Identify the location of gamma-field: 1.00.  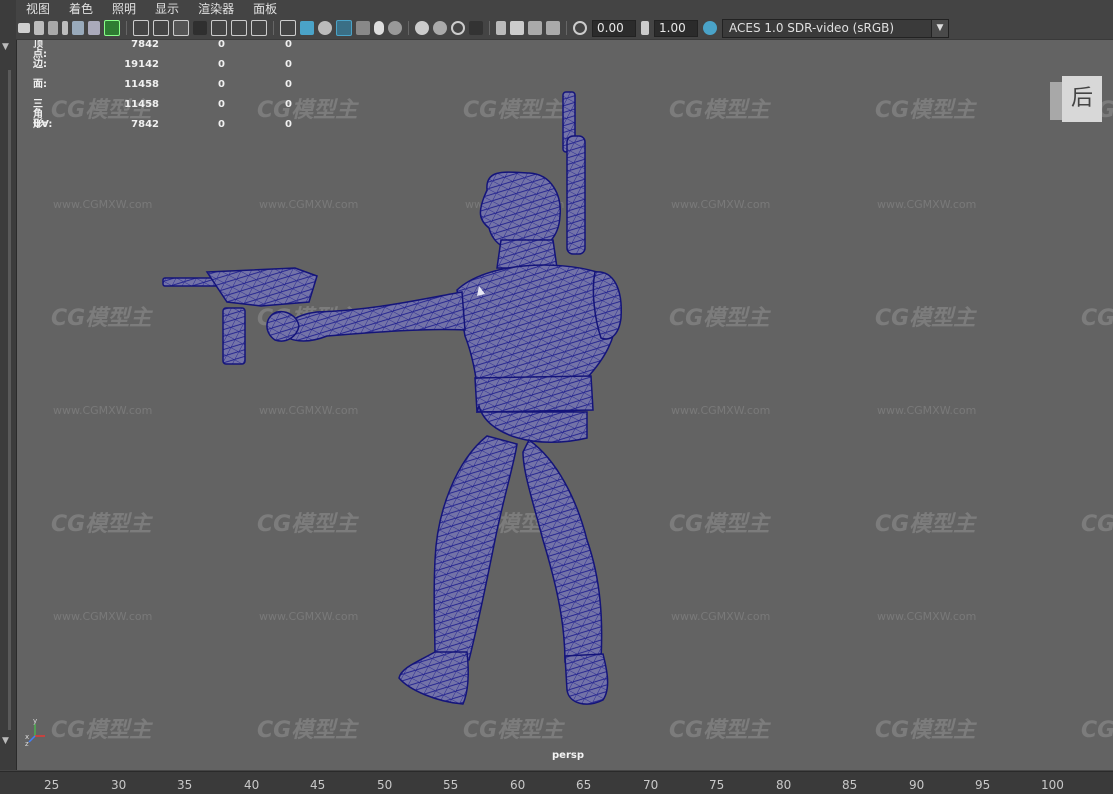
(676, 28).